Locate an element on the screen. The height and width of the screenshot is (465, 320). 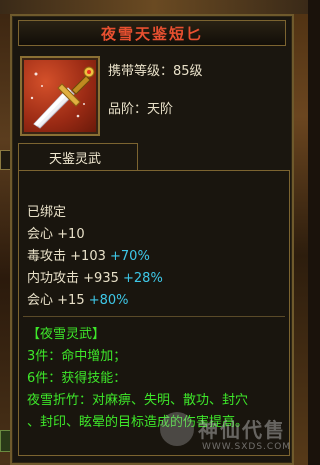
stat-row: 会心 +15 +80% is located at coordinates (78, 298).